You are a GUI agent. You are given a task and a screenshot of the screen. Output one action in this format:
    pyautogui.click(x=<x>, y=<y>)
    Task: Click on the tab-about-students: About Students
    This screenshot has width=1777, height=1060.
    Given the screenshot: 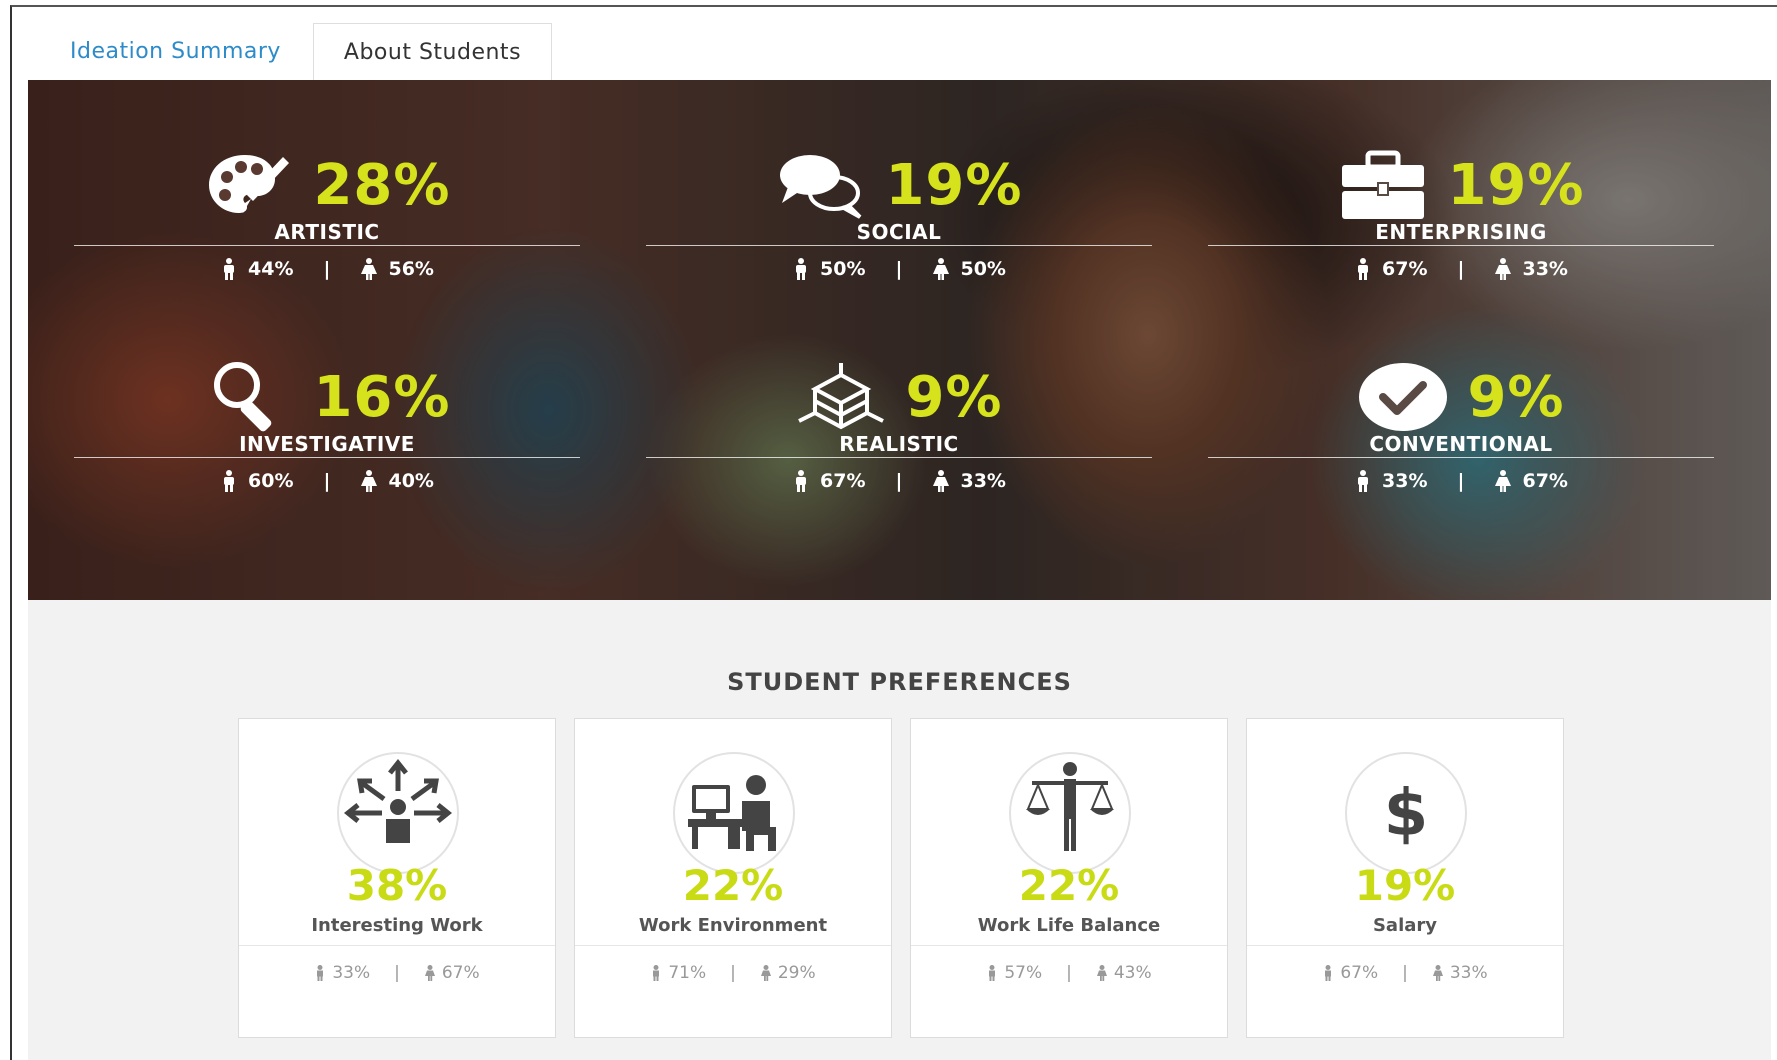 What is the action you would take?
    pyautogui.click(x=432, y=51)
    